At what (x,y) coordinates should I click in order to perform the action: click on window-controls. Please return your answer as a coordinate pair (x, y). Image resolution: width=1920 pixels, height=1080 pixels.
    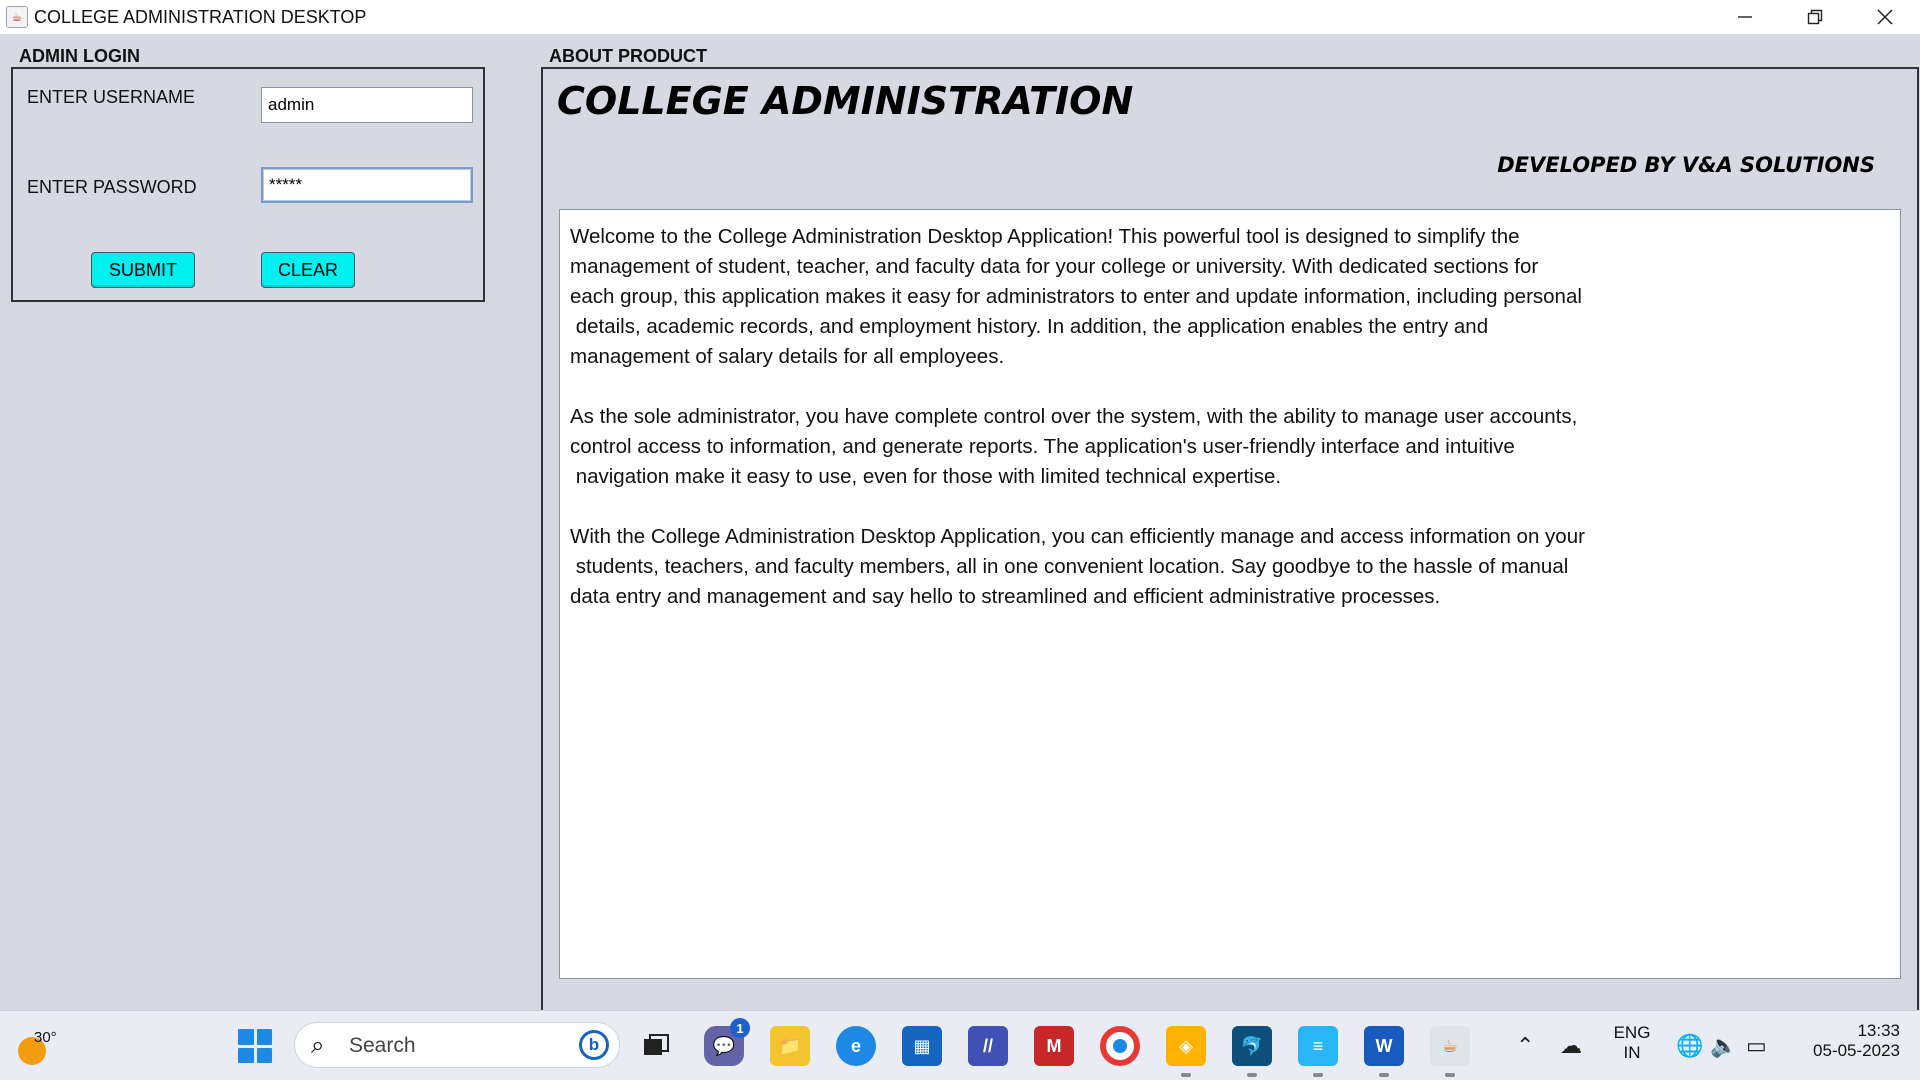
    Looking at the image, I should click on (1815, 17).